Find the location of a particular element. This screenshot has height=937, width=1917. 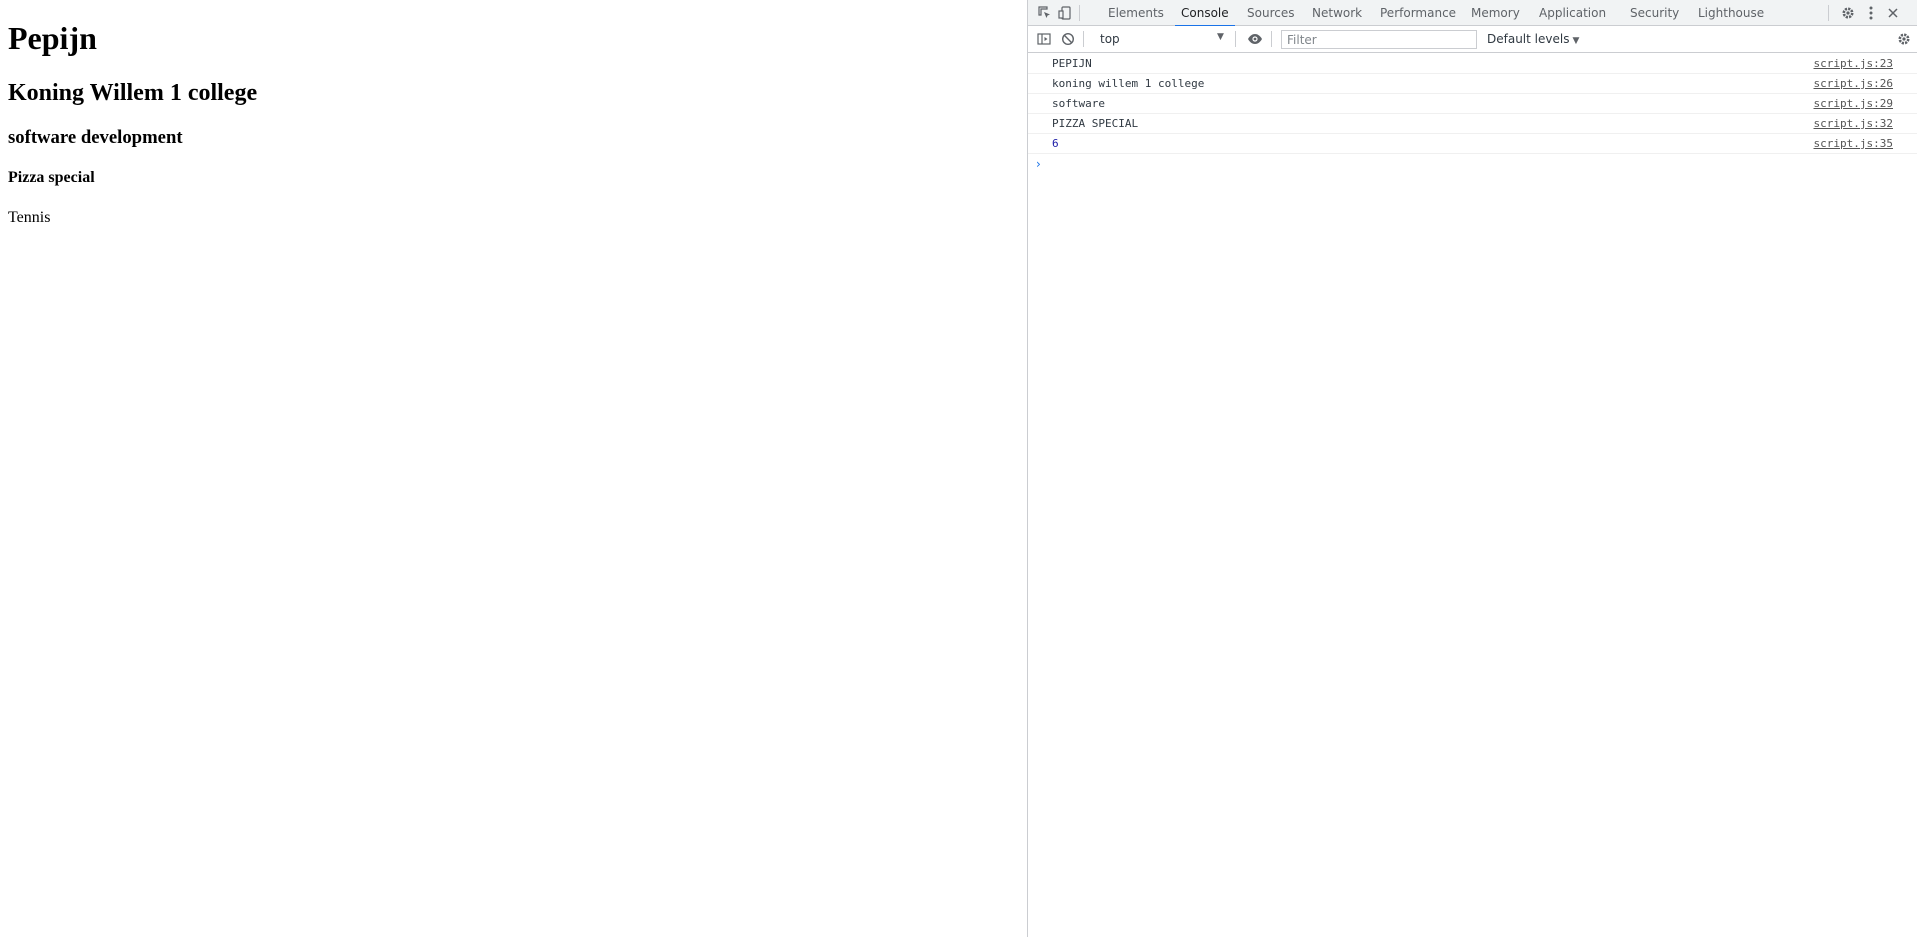

inspect-element-icon is located at coordinates (1045, 13).